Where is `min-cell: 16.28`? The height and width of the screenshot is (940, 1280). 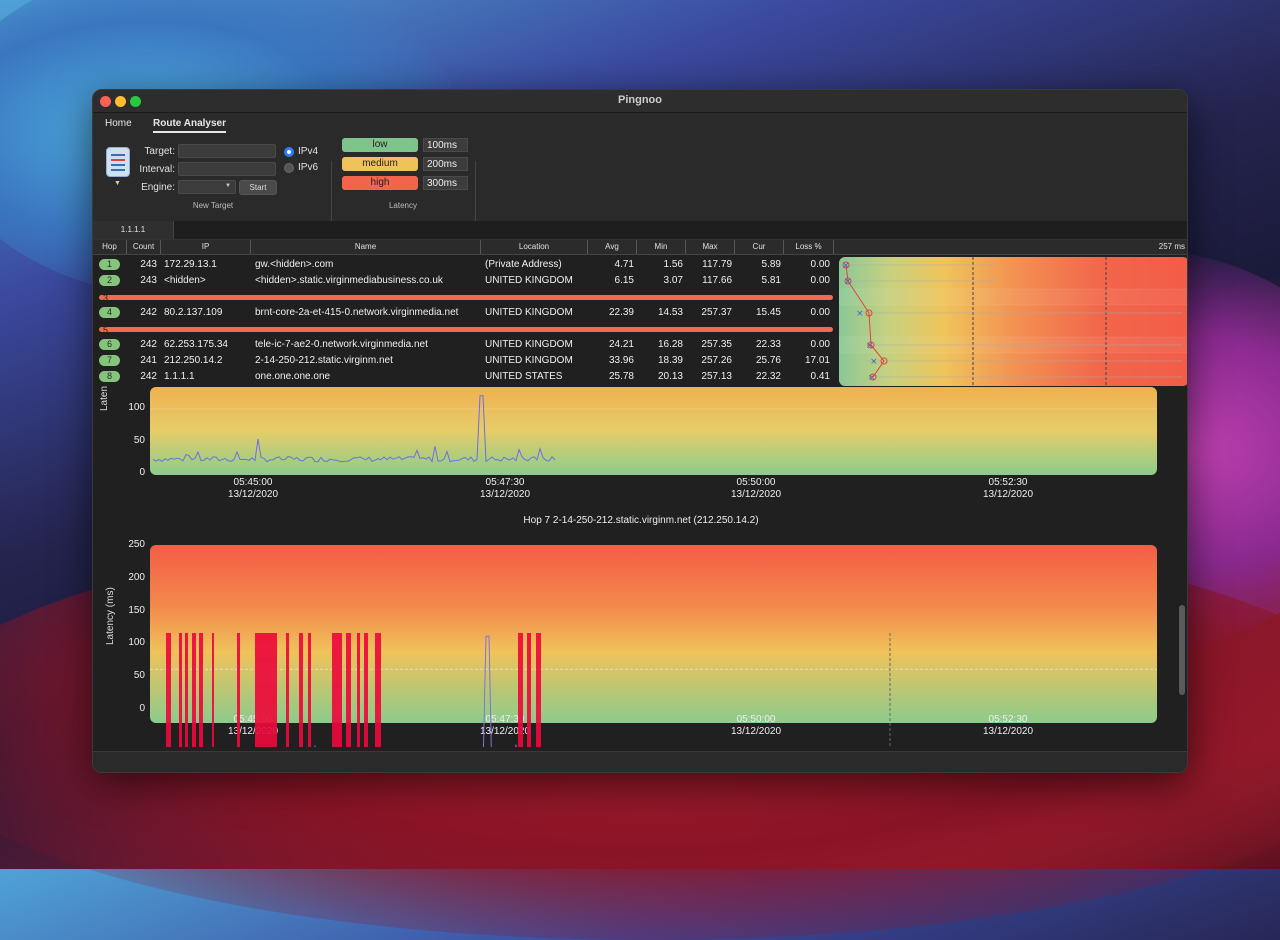 min-cell: 16.28 is located at coordinates (670, 344).